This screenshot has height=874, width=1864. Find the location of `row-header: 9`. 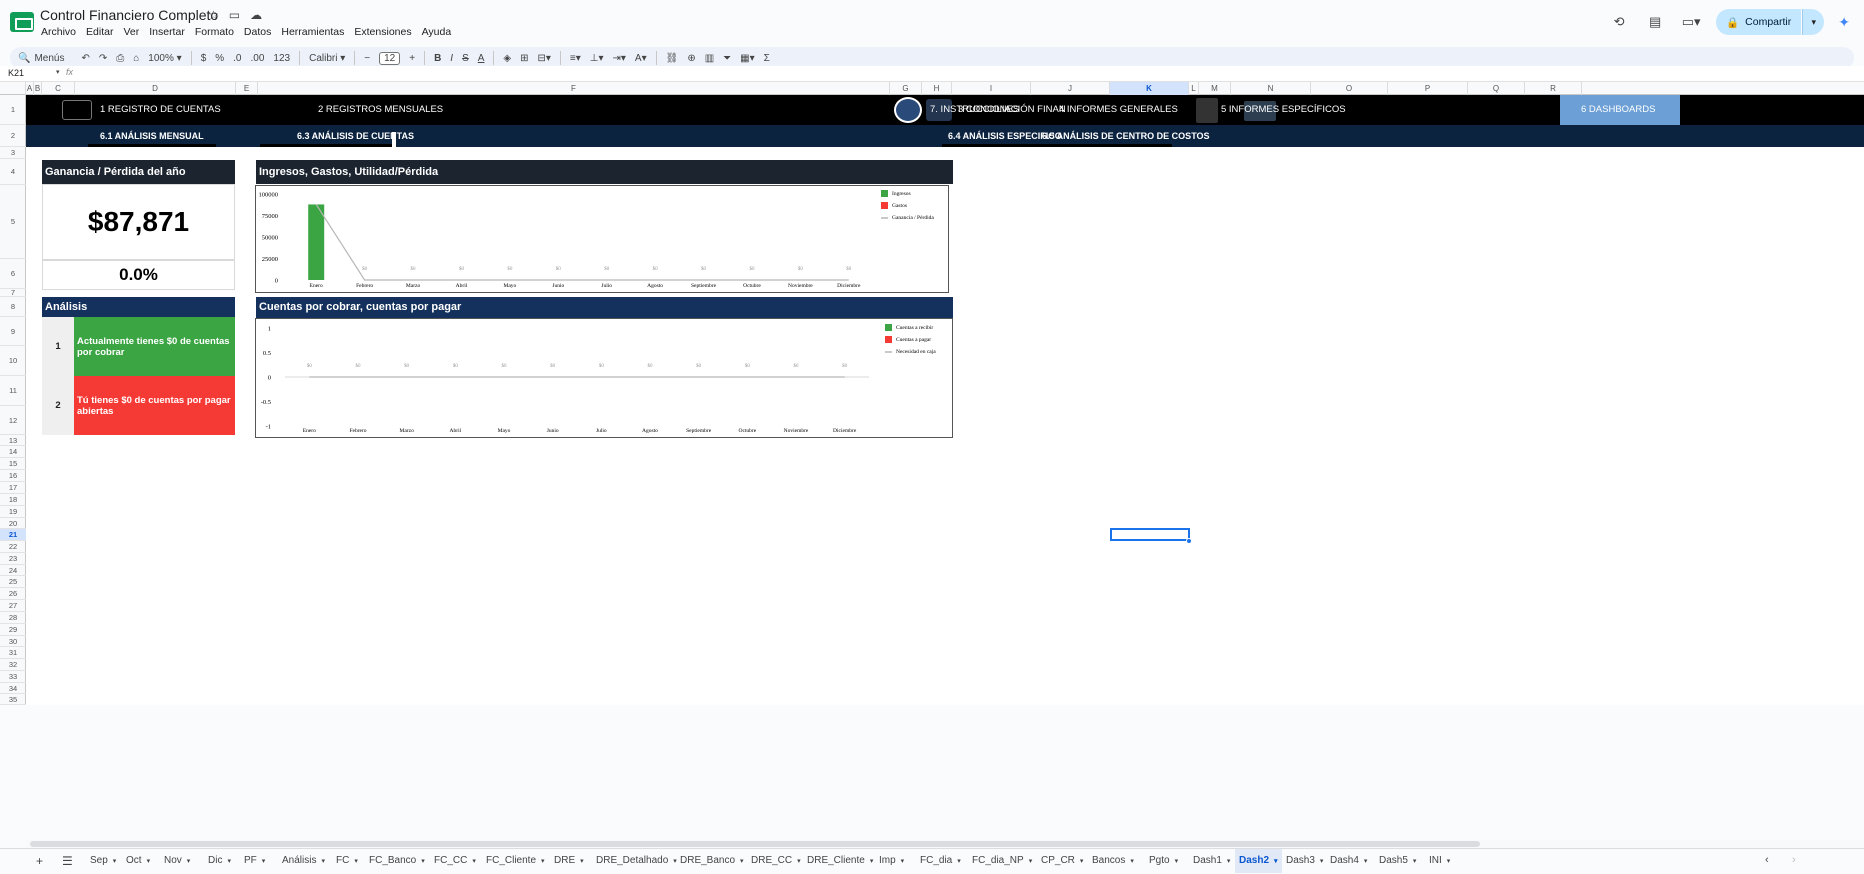

row-header: 9 is located at coordinates (13, 331).